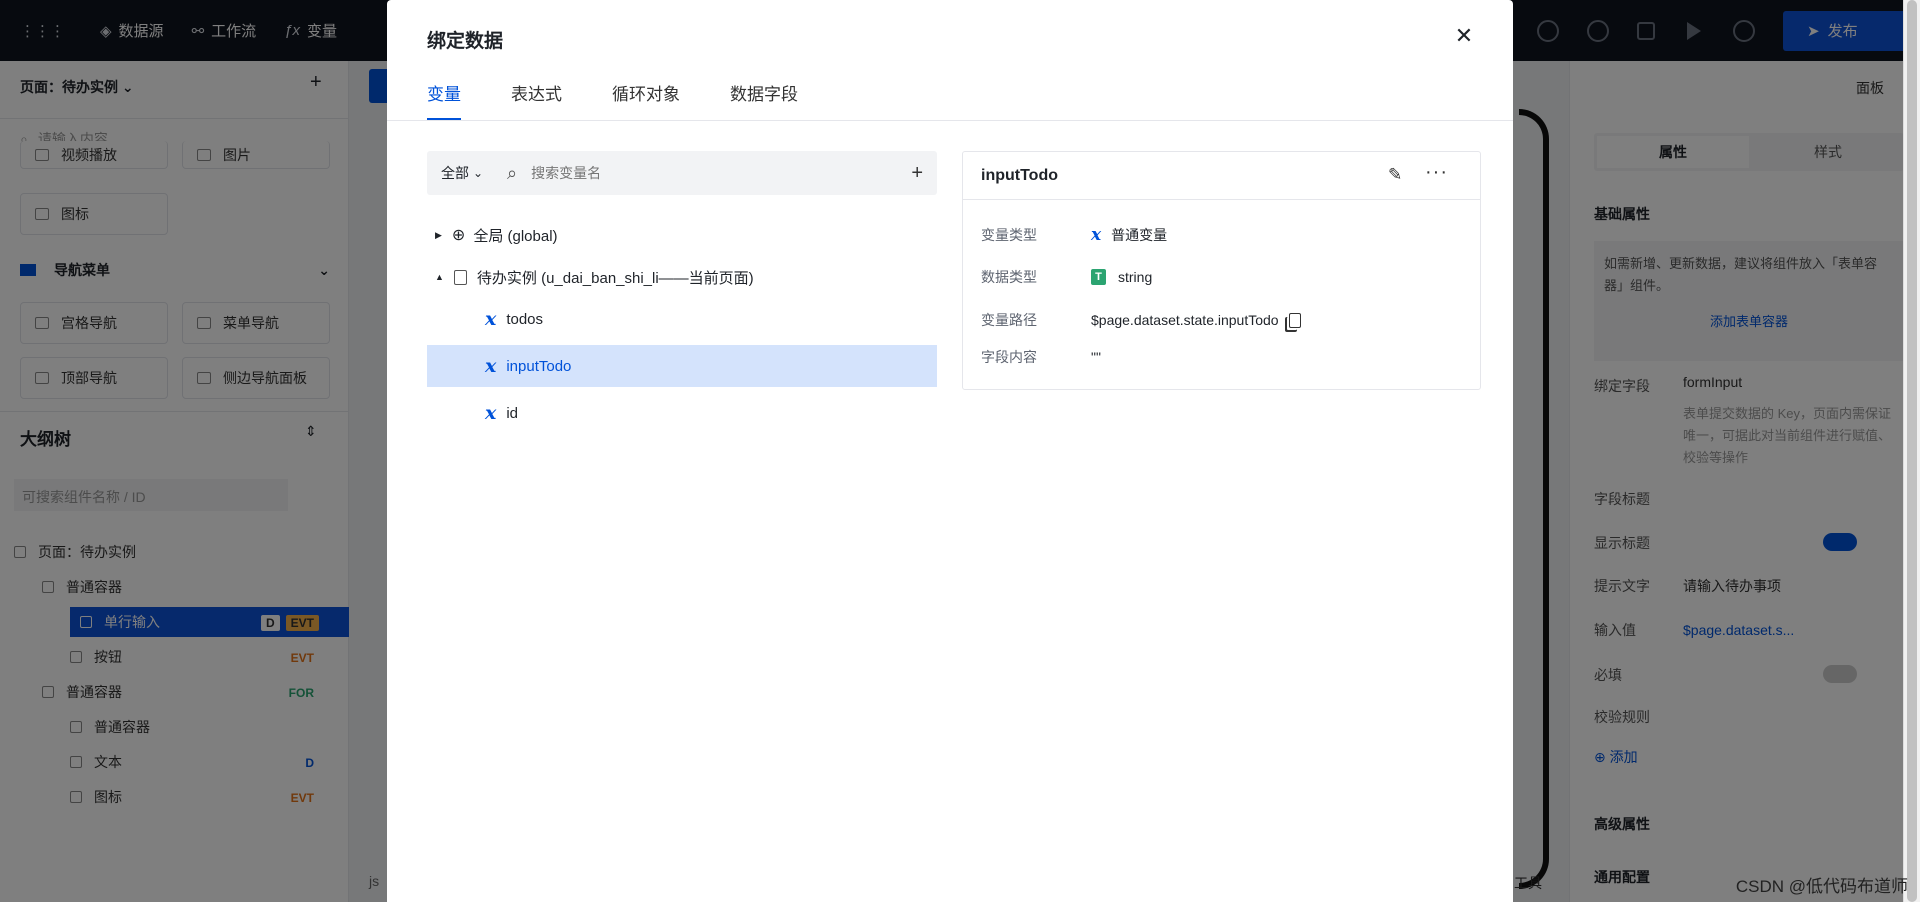 The image size is (1920, 902). I want to click on detail-value: x 普通变量, so click(1129, 235).